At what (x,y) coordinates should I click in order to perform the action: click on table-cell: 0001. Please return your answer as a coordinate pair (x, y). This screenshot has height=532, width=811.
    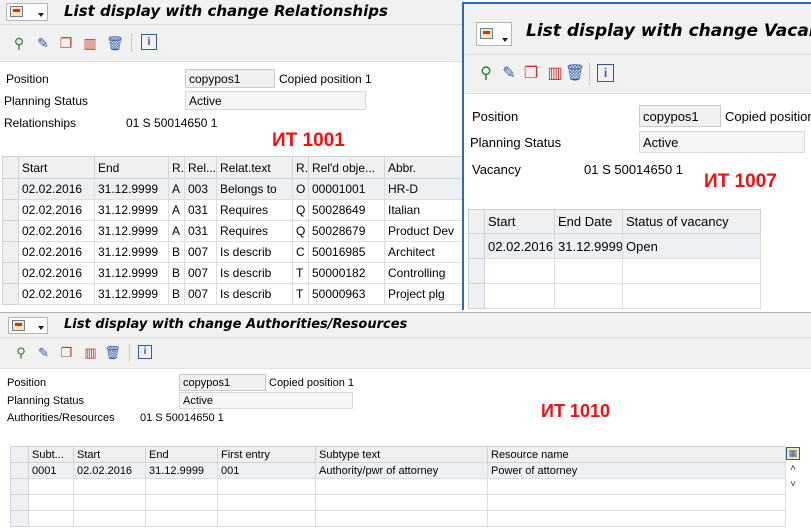
    Looking at the image, I should click on (51, 470).